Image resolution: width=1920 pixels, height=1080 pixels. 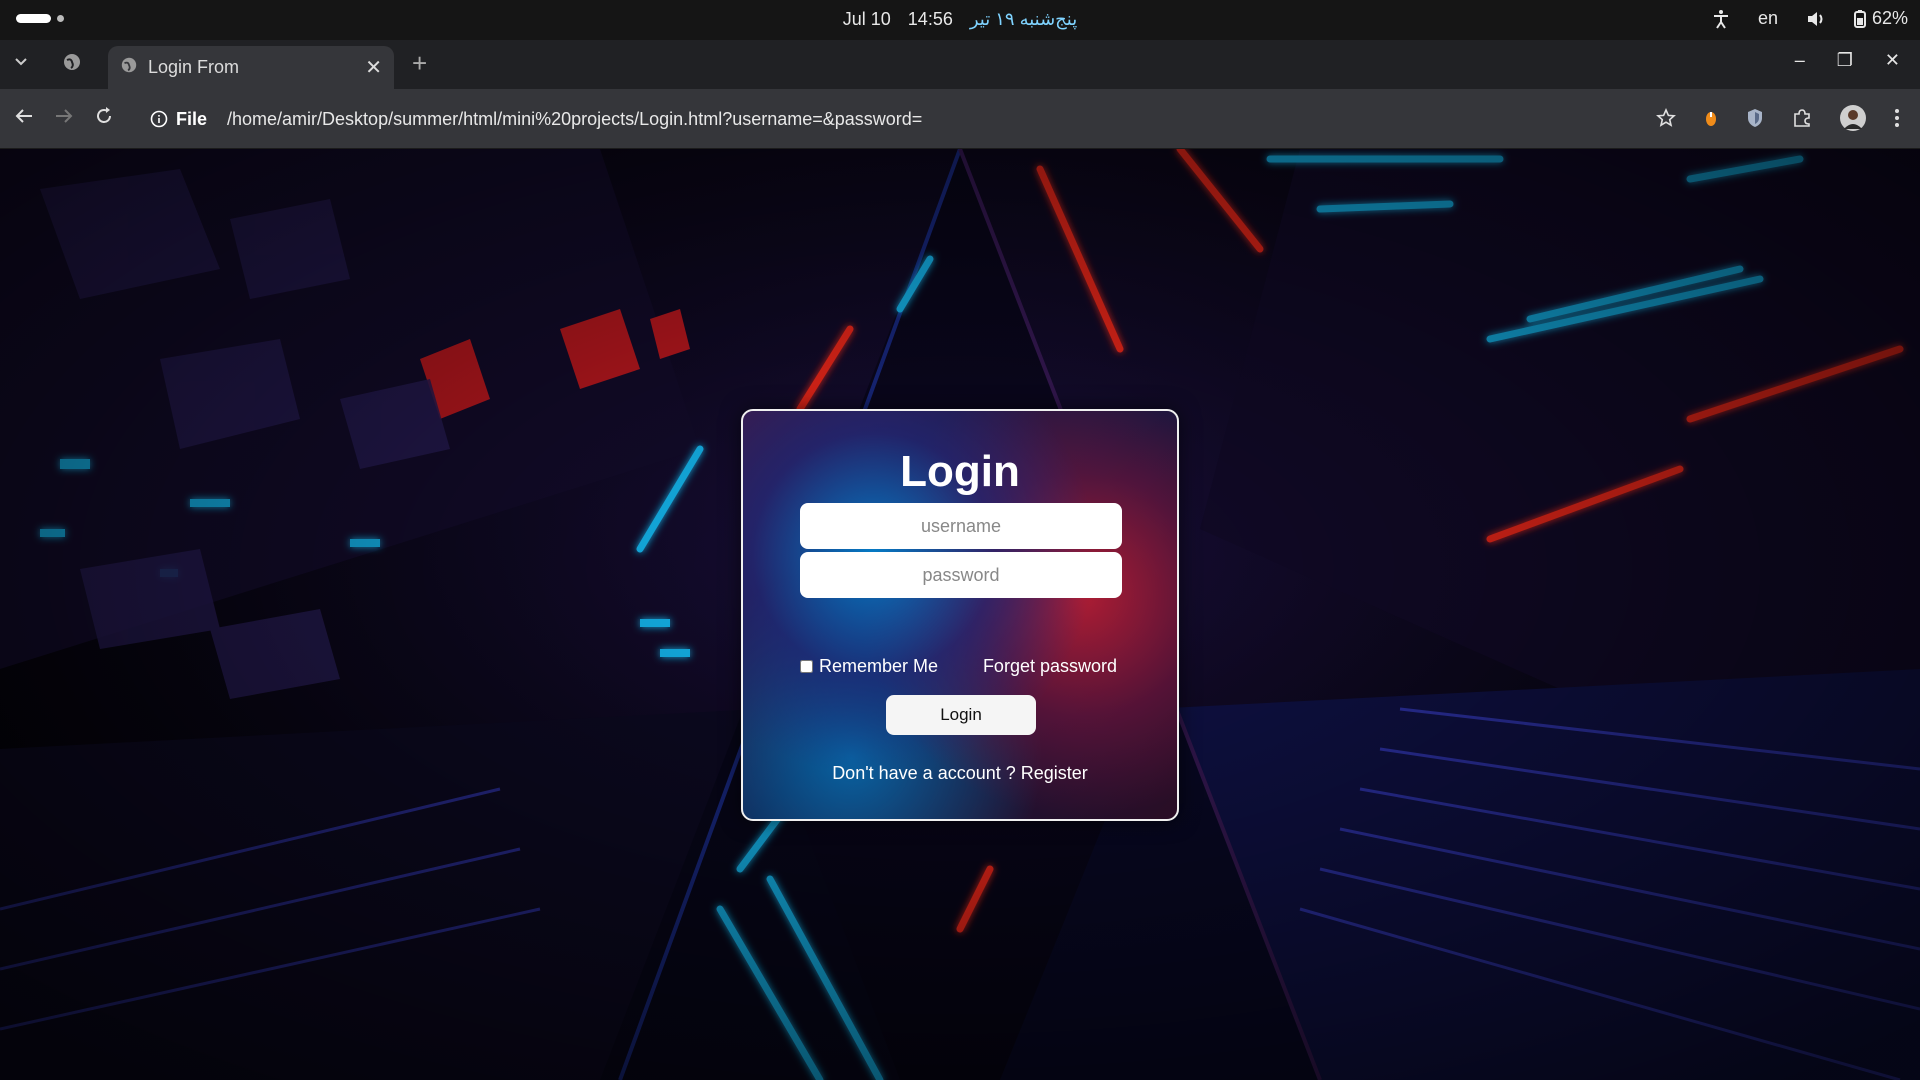 What do you see at coordinates (1859, 18) in the screenshot?
I see `battery-icon` at bounding box center [1859, 18].